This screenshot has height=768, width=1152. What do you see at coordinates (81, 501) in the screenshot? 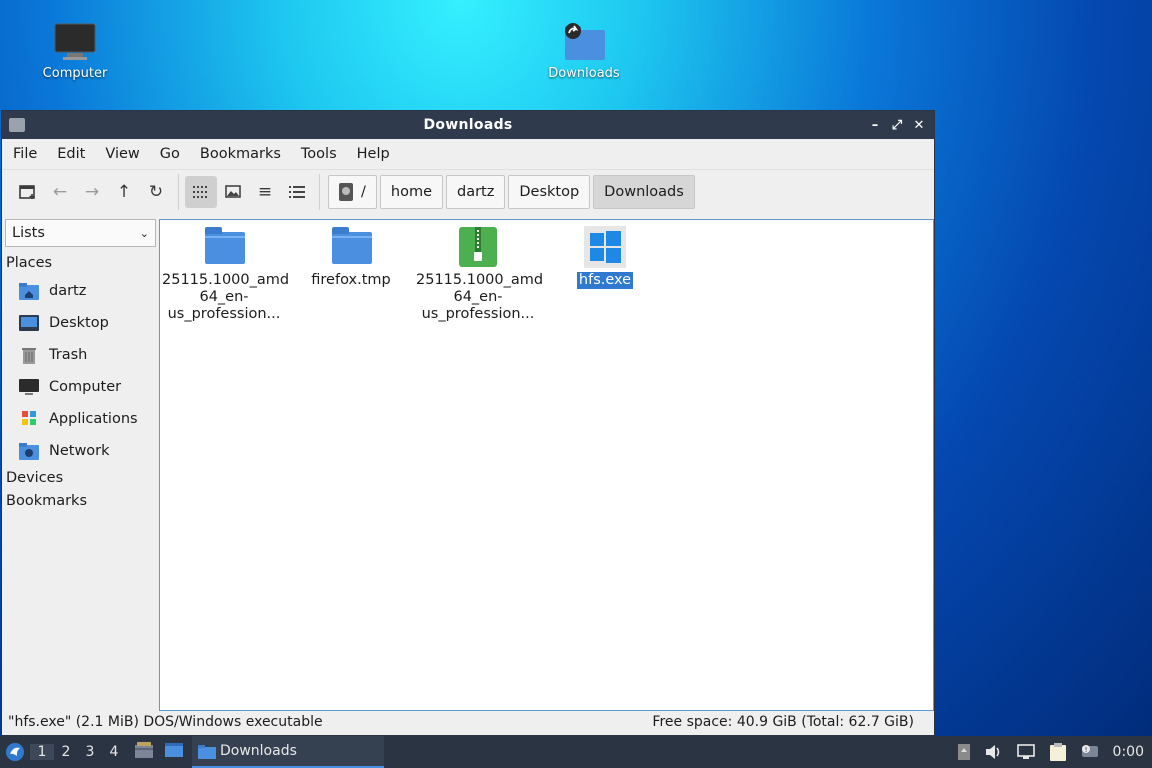
I see `bookmarks-heading: Bookmarks` at bounding box center [81, 501].